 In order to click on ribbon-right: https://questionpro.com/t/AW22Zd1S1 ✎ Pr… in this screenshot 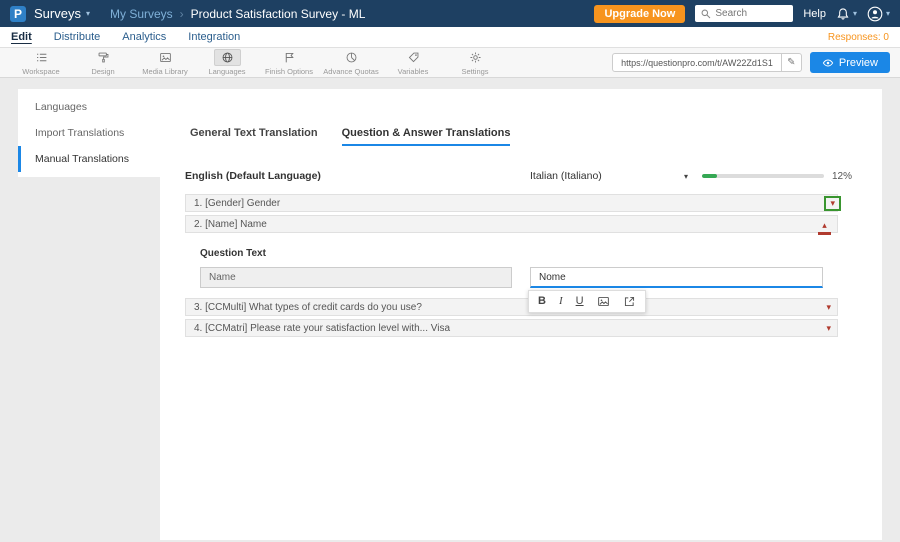, I will do `click(751, 62)`.